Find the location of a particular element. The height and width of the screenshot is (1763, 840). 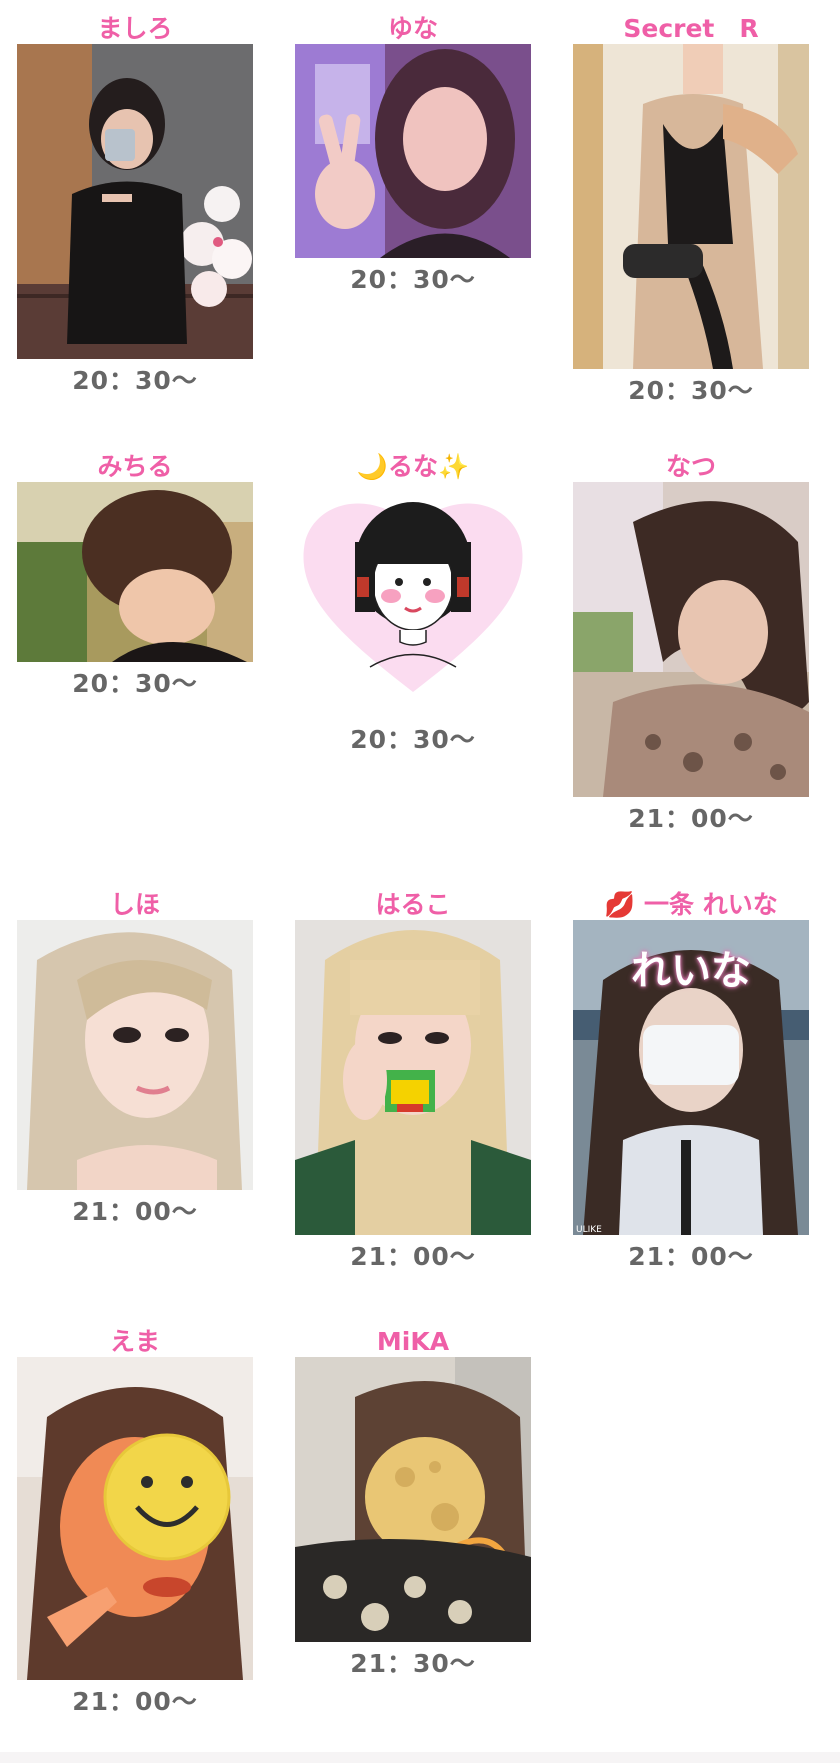

cast-card: MiKA 21：30〜 is located at coordinates (413, 1503).